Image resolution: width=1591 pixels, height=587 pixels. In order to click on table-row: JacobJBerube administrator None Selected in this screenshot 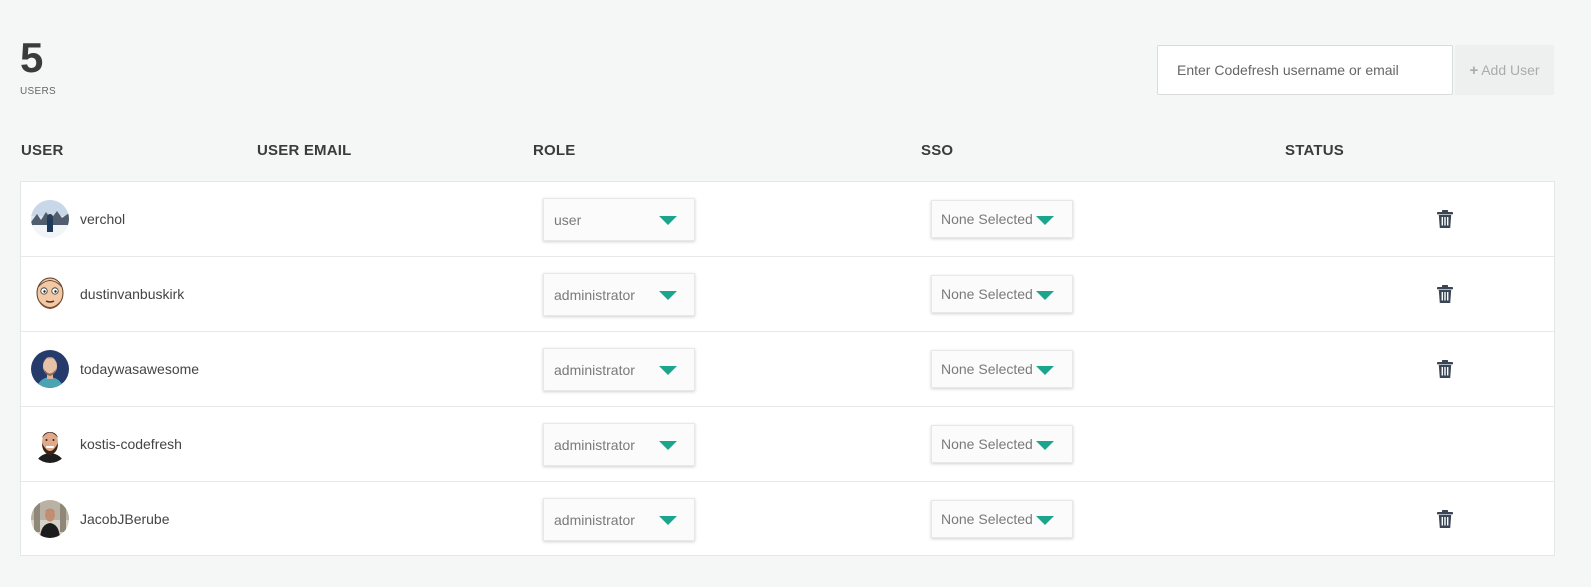, I will do `click(787, 519)`.